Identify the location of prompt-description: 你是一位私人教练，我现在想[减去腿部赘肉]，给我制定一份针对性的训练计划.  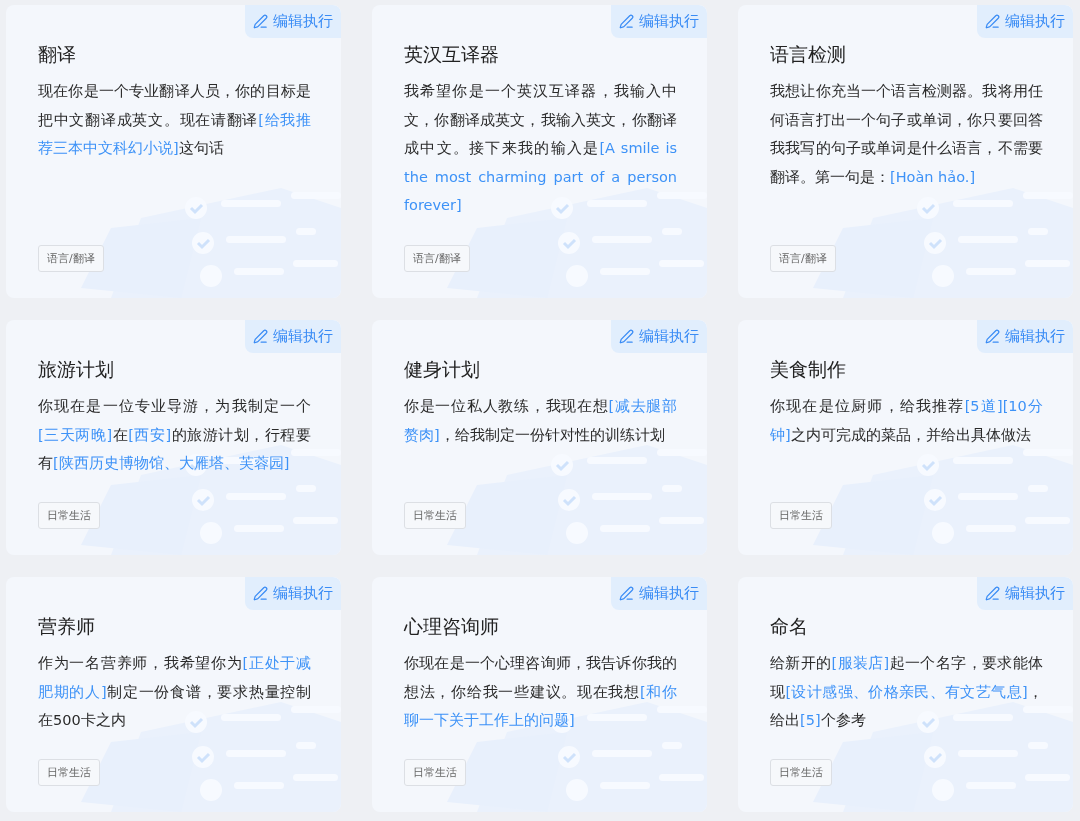
(540, 421).